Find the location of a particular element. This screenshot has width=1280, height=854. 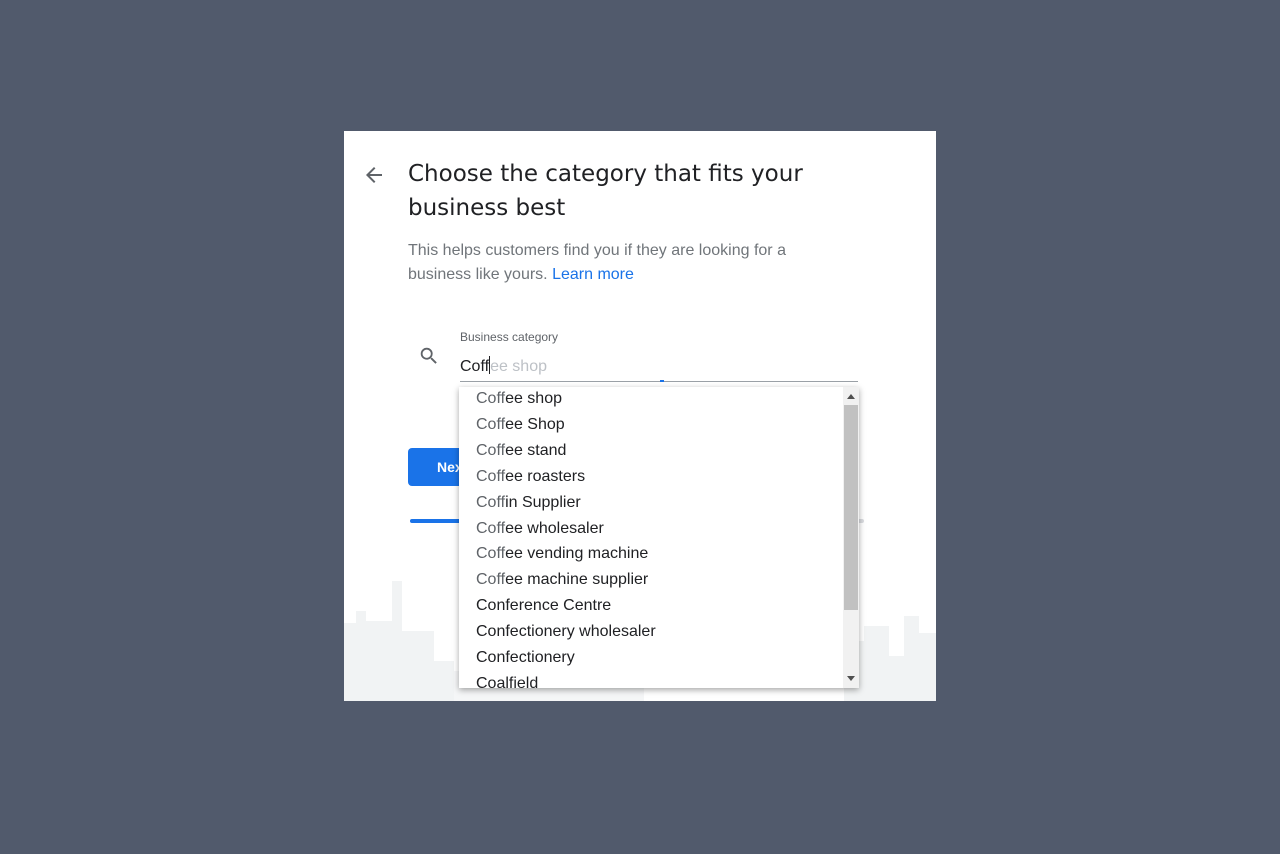

suggestion-item: Coffee Shop is located at coordinates (520, 425).